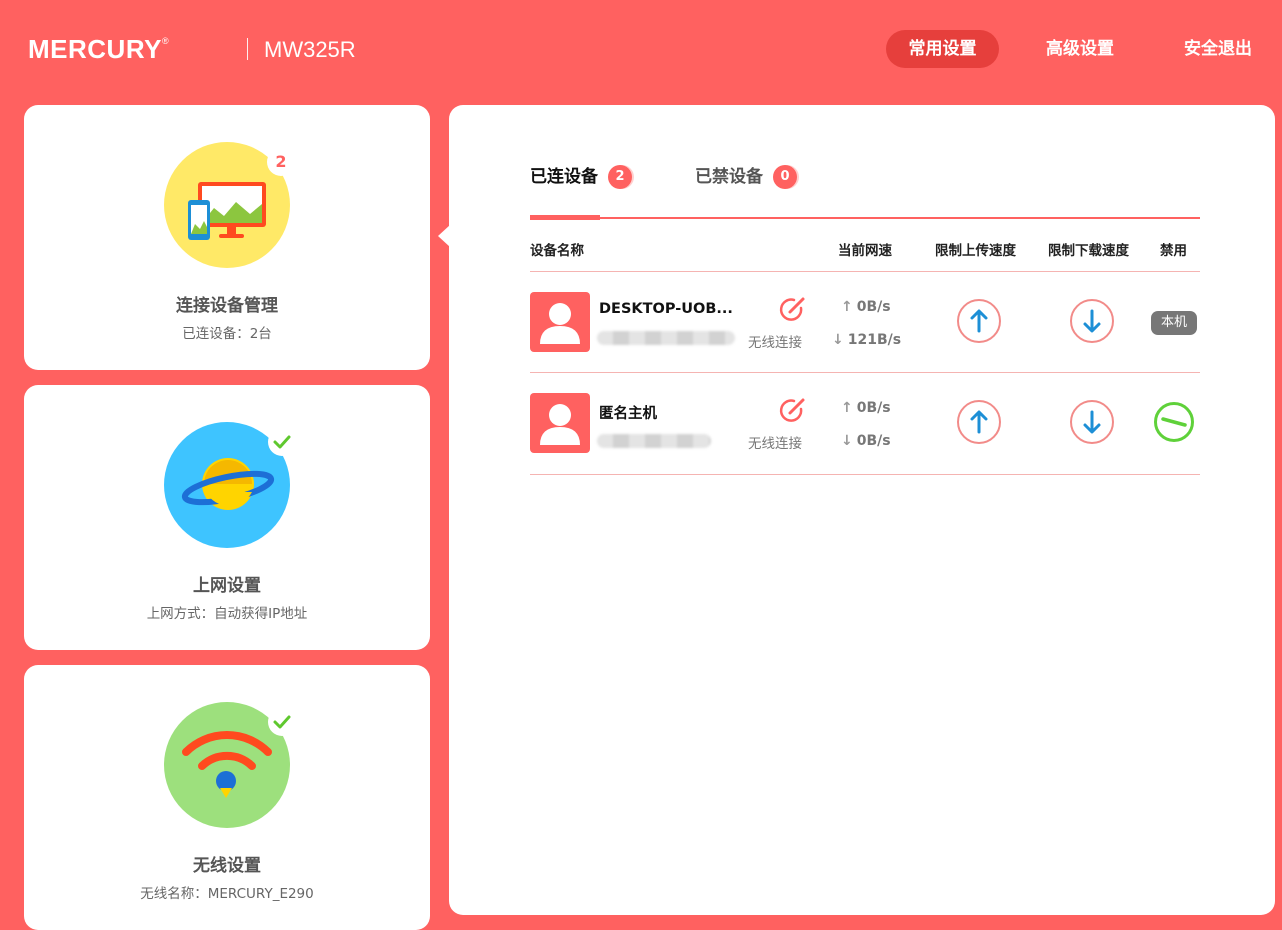 The width and height of the screenshot is (1282, 930). I want to click on card-connected-devices: 2 连接设备管理 已连设备：2台, so click(227, 237).